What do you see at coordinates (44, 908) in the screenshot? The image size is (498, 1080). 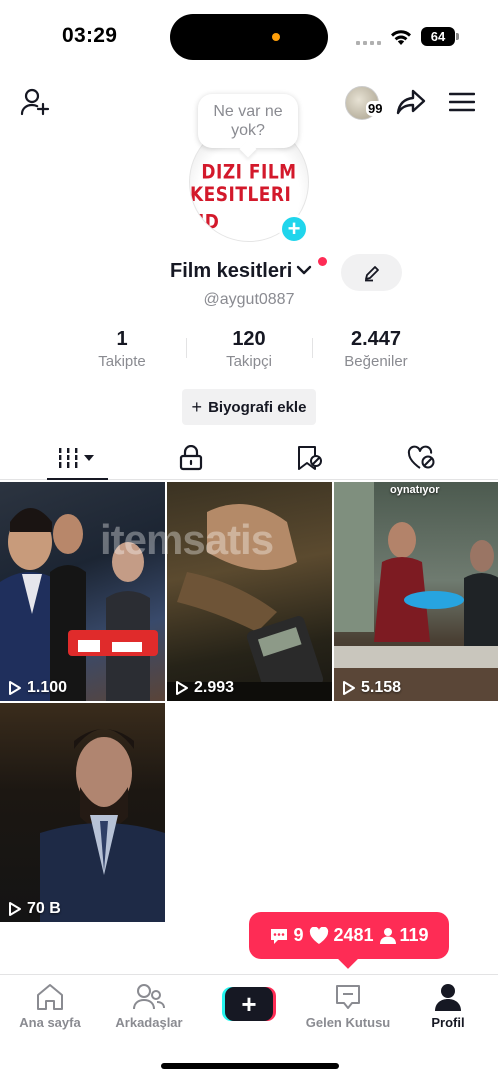 I see `view-count-value: 70 B` at bounding box center [44, 908].